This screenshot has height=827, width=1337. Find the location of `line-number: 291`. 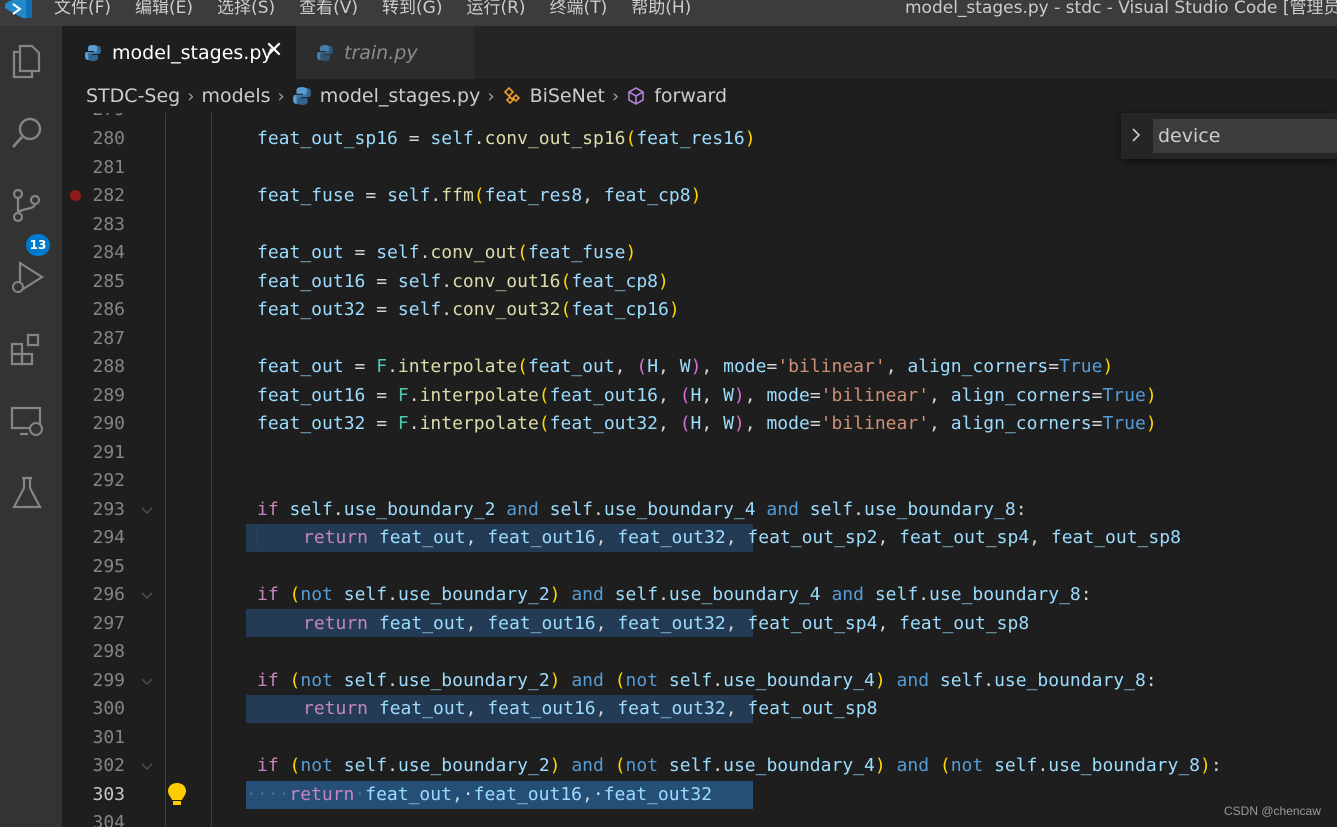

line-number: 291 is located at coordinates (108, 452).